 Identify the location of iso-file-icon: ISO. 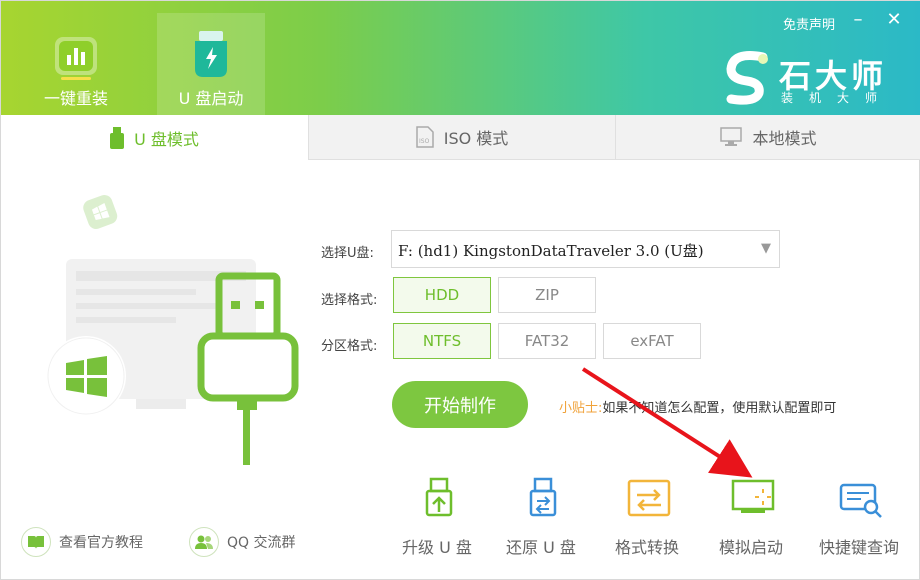
(424, 137).